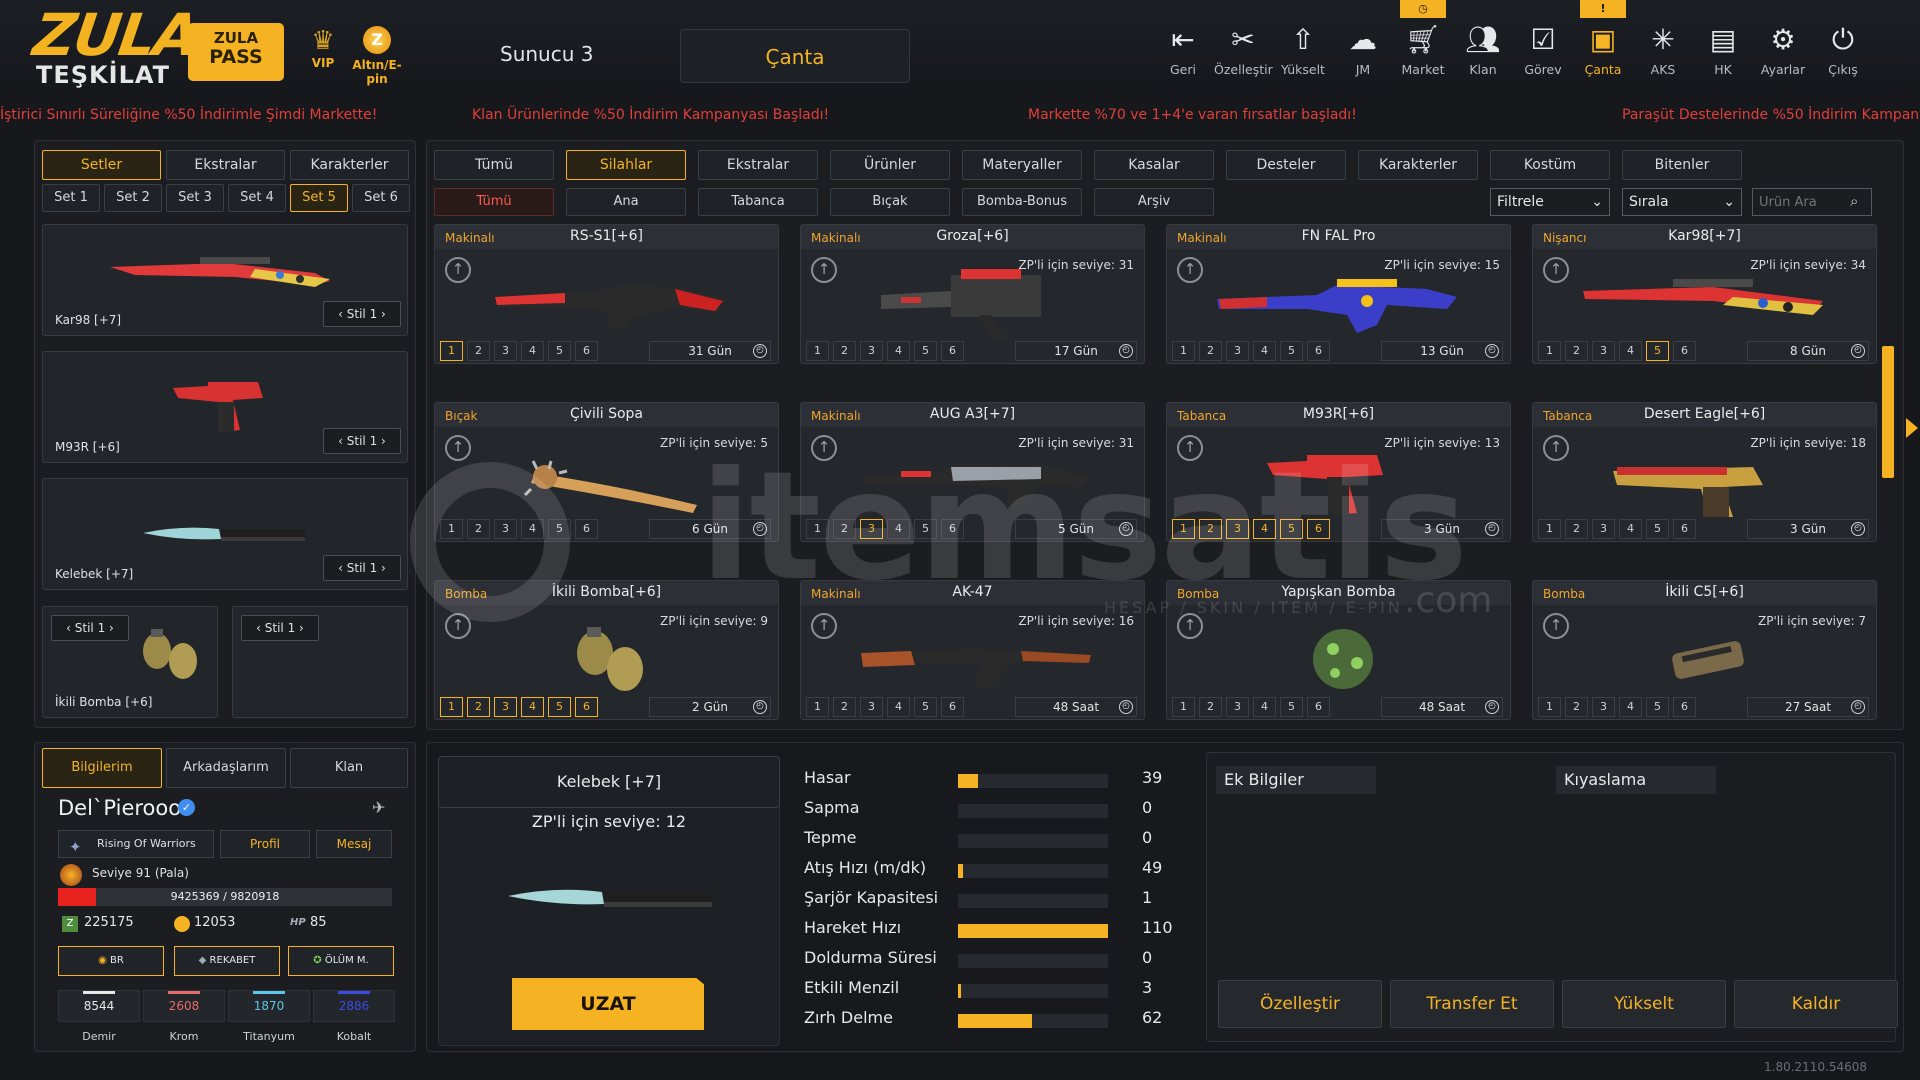 This screenshot has width=1920, height=1080. What do you see at coordinates (1543, 51) in the screenshot?
I see `nav-mission: ☑ Görev` at bounding box center [1543, 51].